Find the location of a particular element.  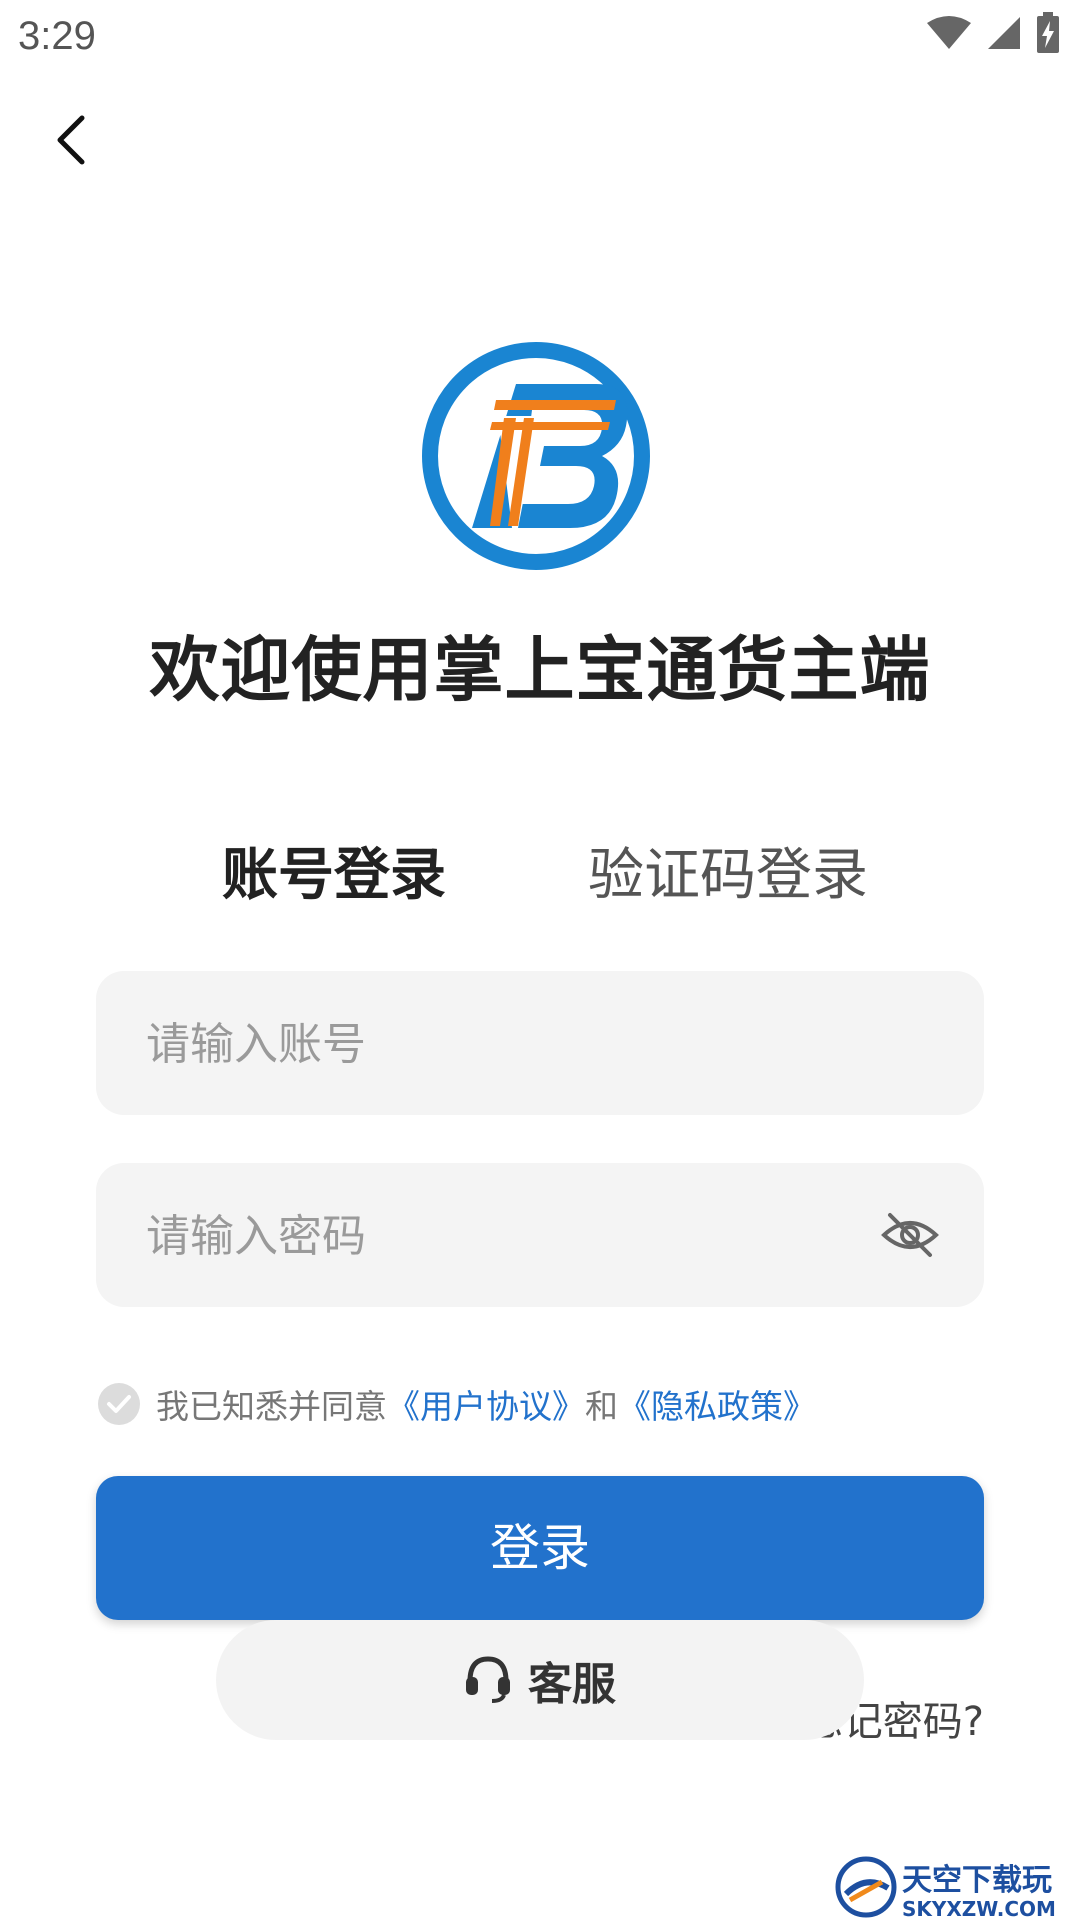

privacy-policy-link: 《隐私政策》 is located at coordinates (717, 1404).